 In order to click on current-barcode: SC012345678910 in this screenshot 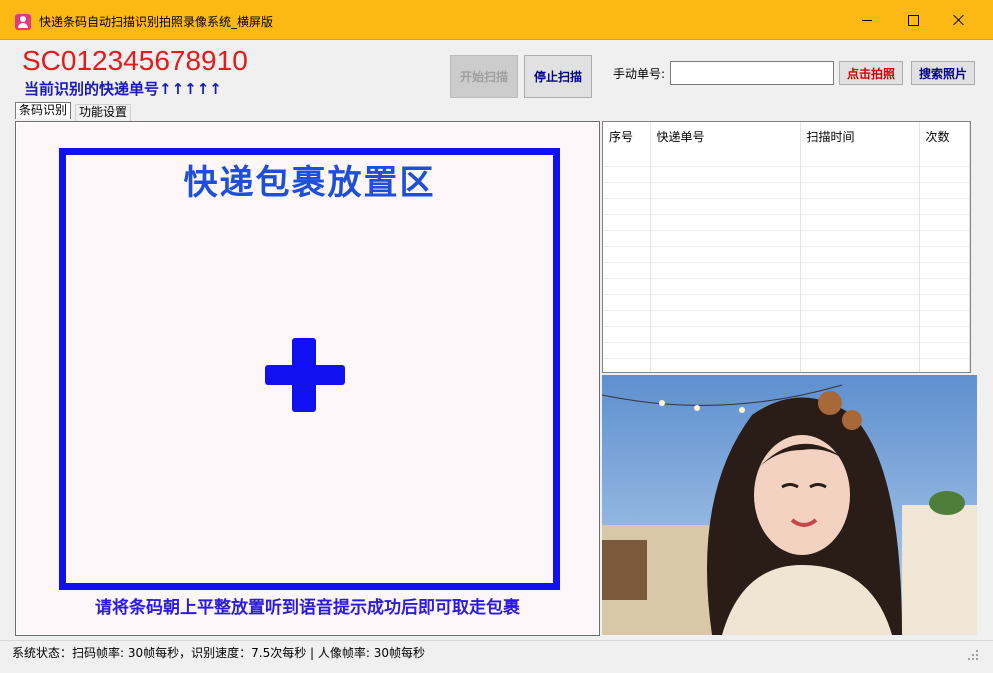, I will do `click(135, 60)`.